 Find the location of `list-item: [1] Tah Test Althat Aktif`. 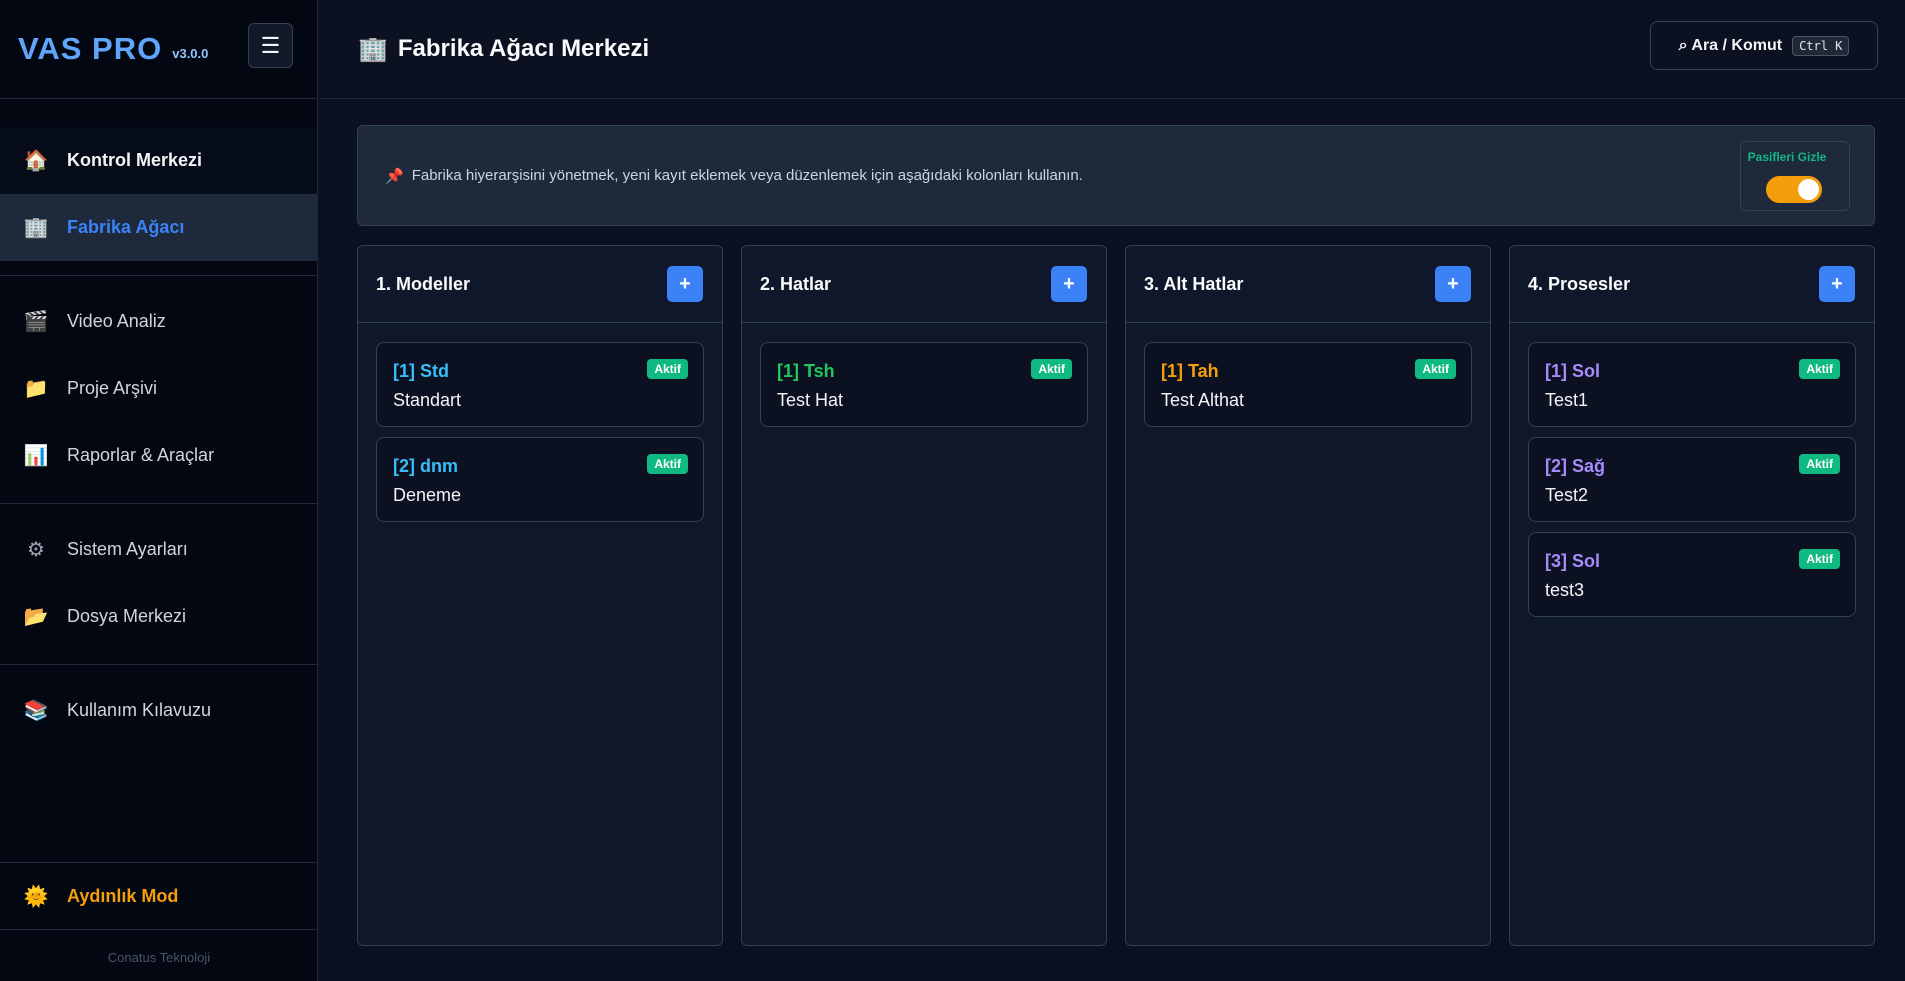

list-item: [1] Tah Test Althat Aktif is located at coordinates (1308, 384).